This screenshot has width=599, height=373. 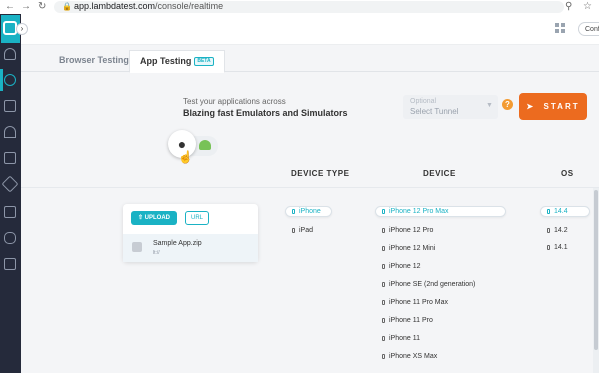 I want to click on device-type-item: iPhone, so click(x=308, y=211).